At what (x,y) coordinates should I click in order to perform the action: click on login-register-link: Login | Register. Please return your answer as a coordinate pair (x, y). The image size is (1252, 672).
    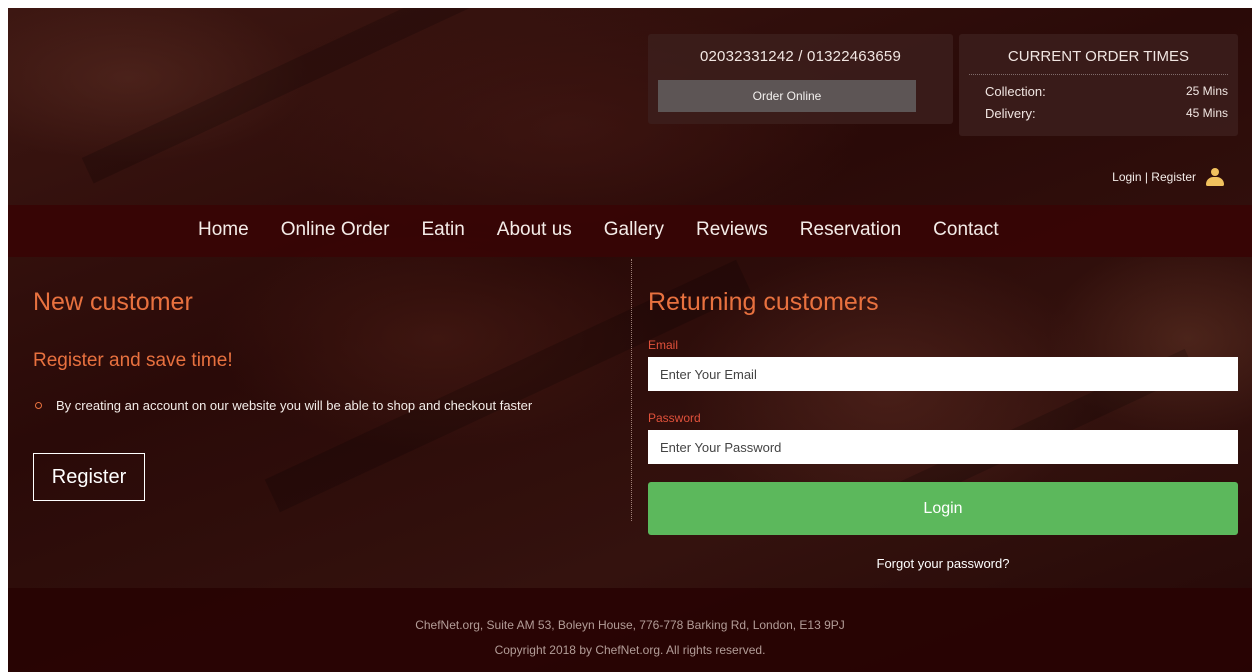
    Looking at the image, I should click on (1168, 177).